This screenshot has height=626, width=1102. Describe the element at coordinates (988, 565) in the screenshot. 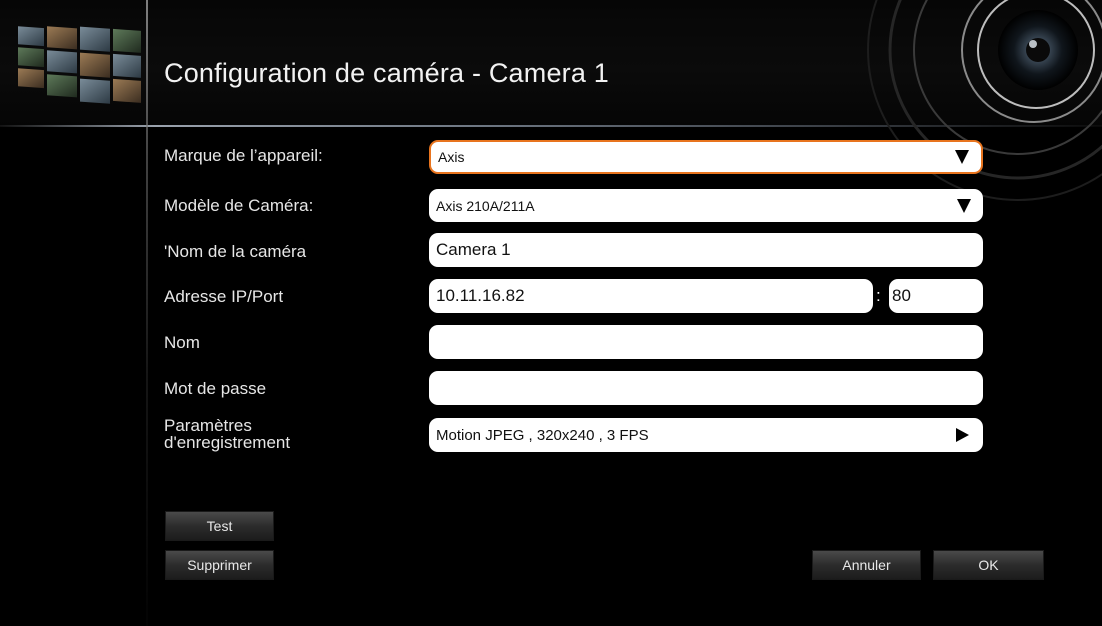

I see `ok-button: OK` at that location.